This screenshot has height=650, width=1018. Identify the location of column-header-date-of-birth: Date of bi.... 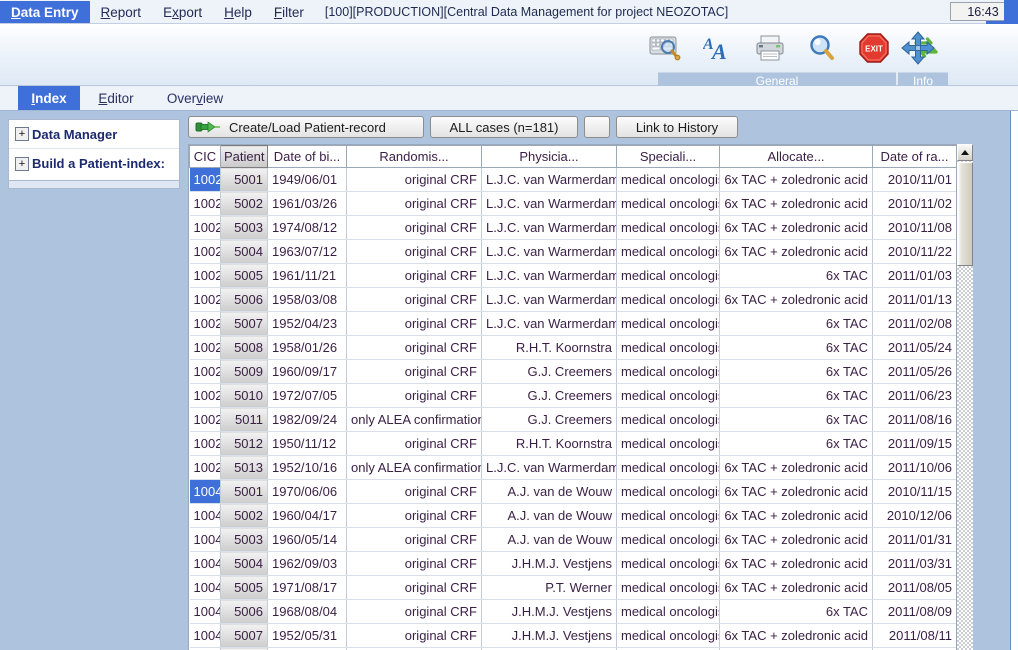
(307, 156).